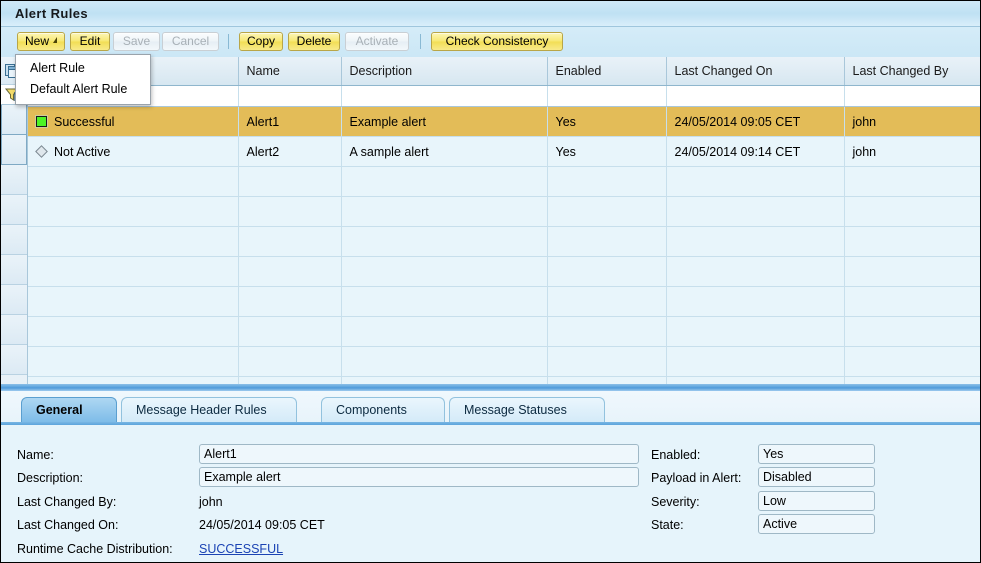 This screenshot has width=981, height=563. What do you see at coordinates (667, 525) in the screenshot?
I see `state-label: State:` at bounding box center [667, 525].